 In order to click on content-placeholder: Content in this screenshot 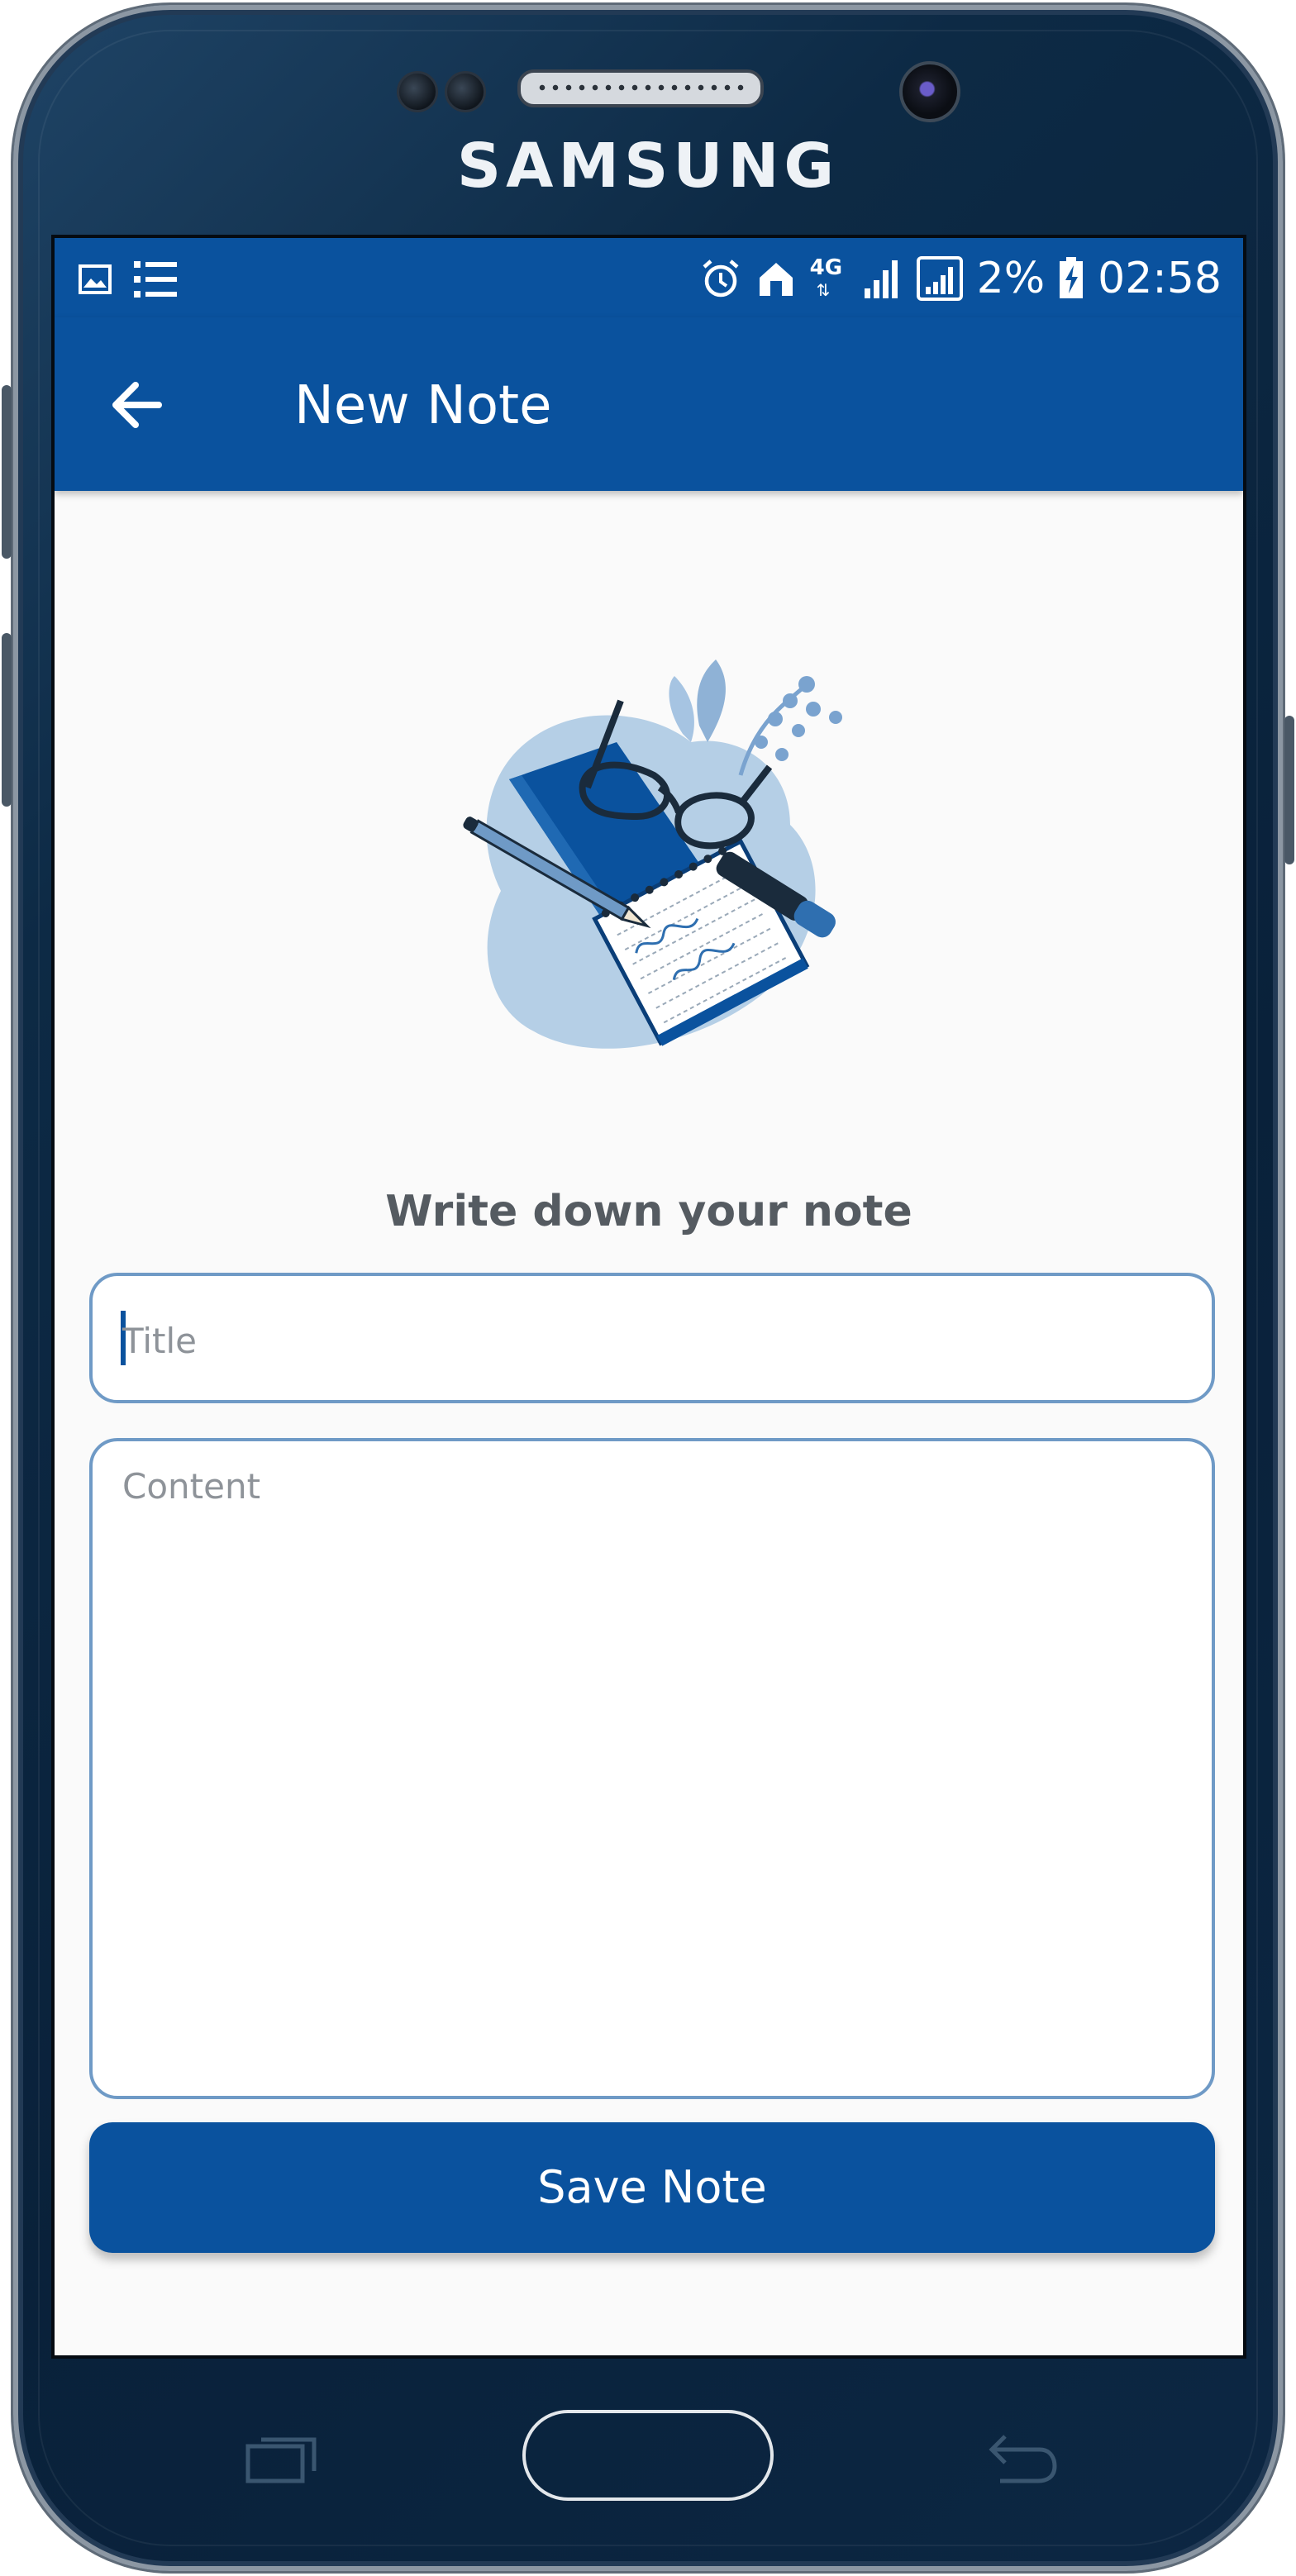, I will do `click(192, 1487)`.